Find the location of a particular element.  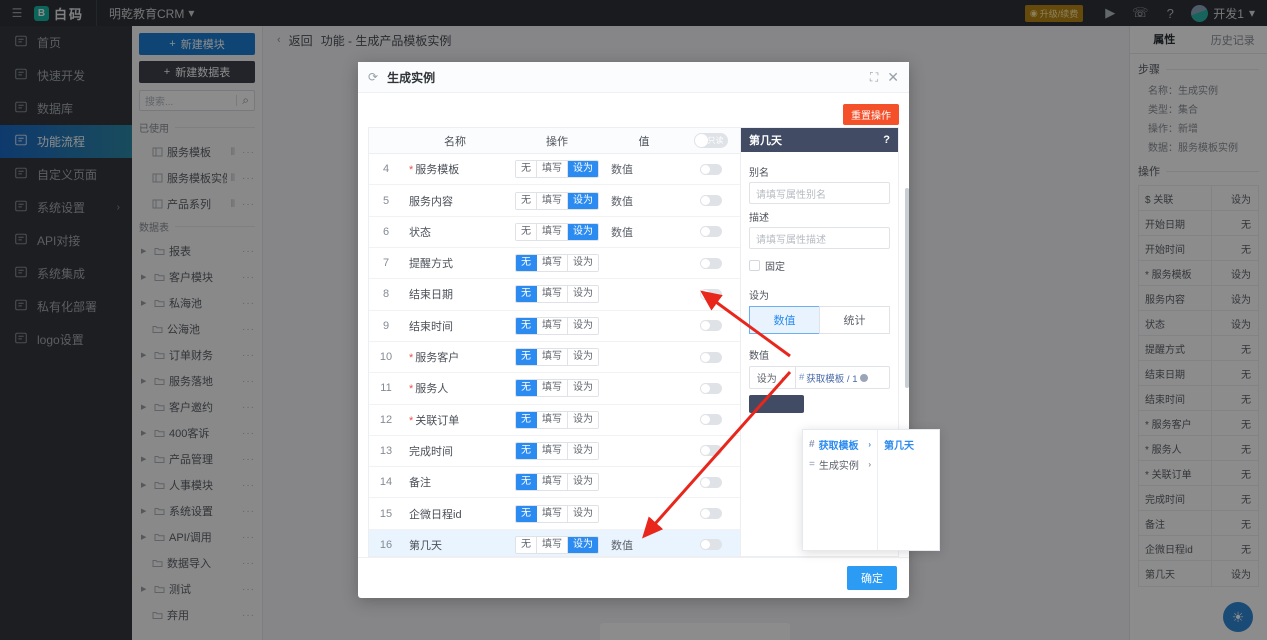

alias-input: 请填写属性别名 is located at coordinates (819, 193).